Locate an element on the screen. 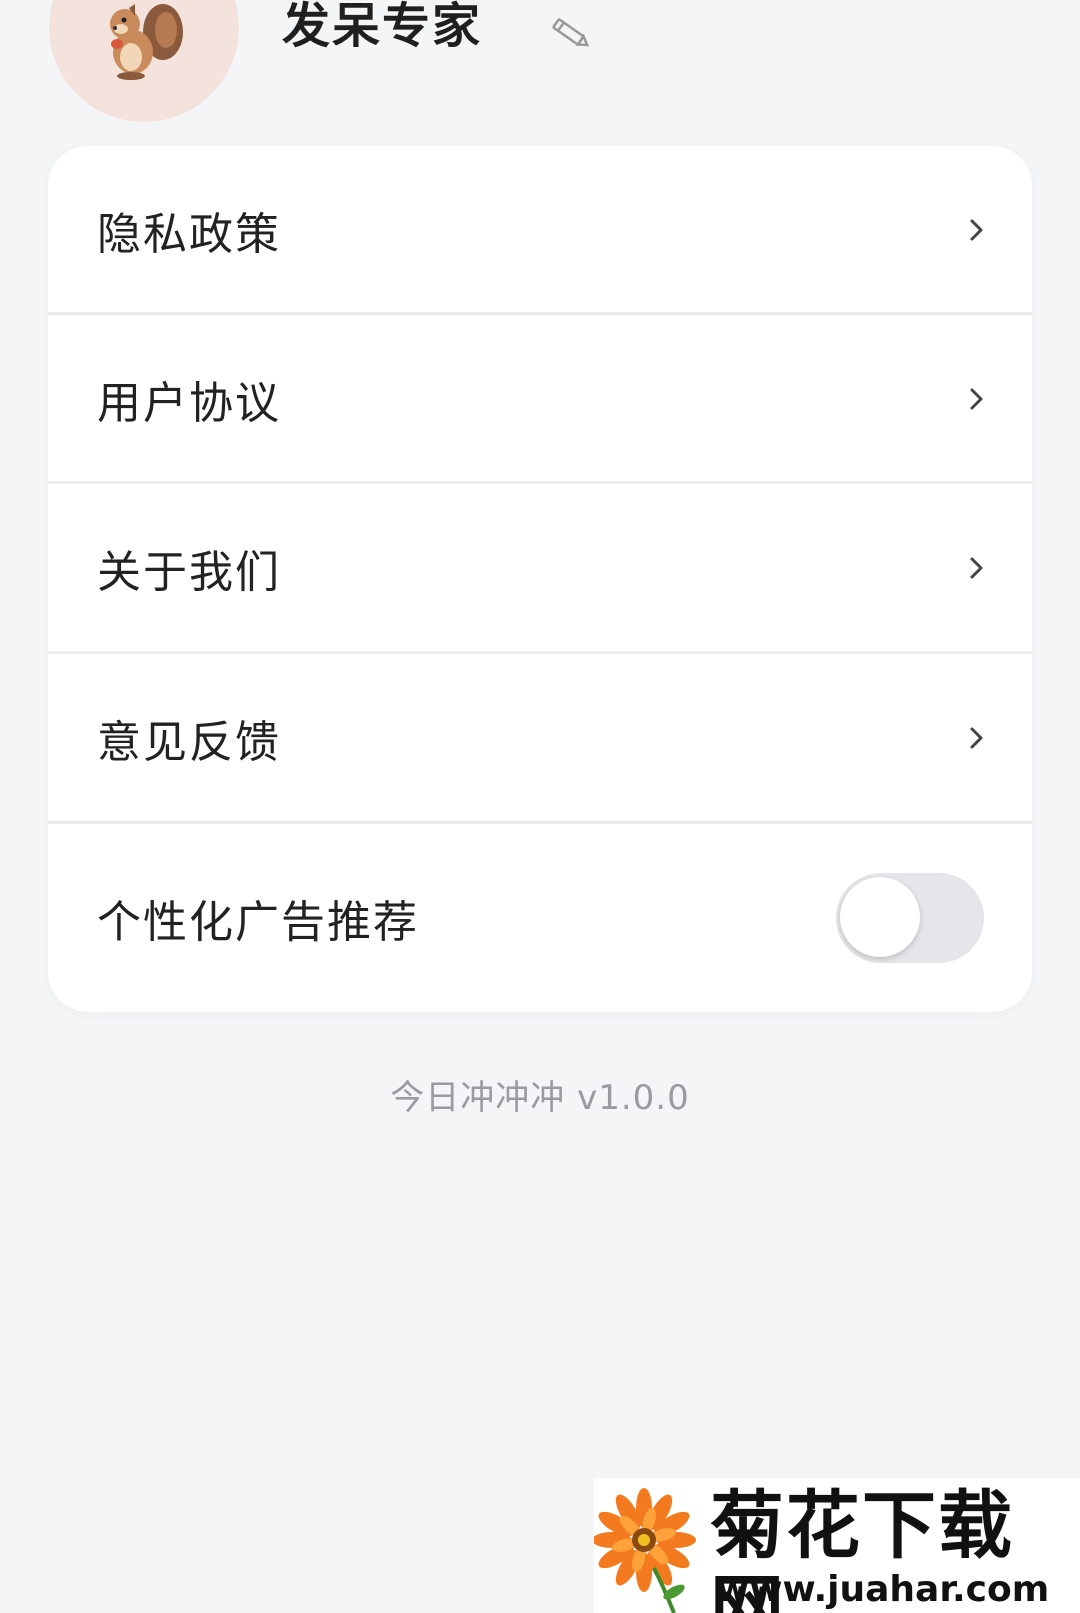 Image resolution: width=1080 pixels, height=1613 pixels. watermark-url: www.juahar.com is located at coordinates (883, 1589).